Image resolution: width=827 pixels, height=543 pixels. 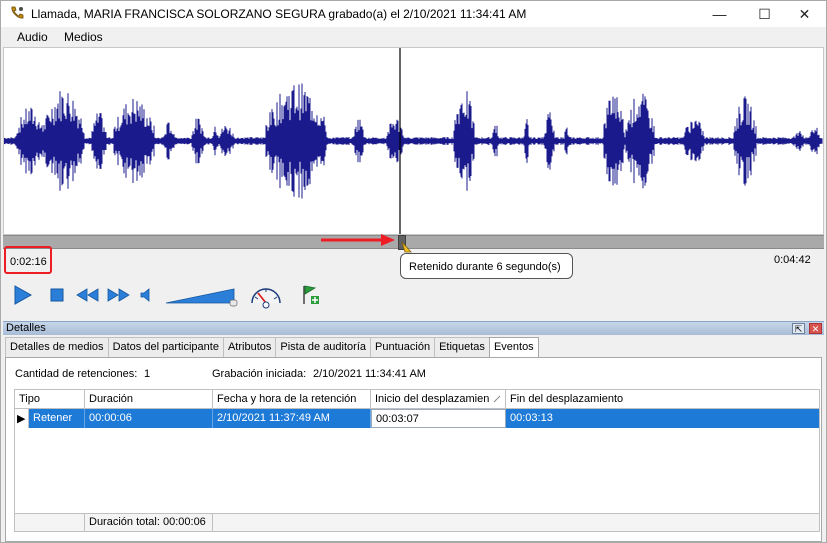 I want to click on grabacion-value: 2/10/2021 11:34:41 AM, so click(x=369, y=374).